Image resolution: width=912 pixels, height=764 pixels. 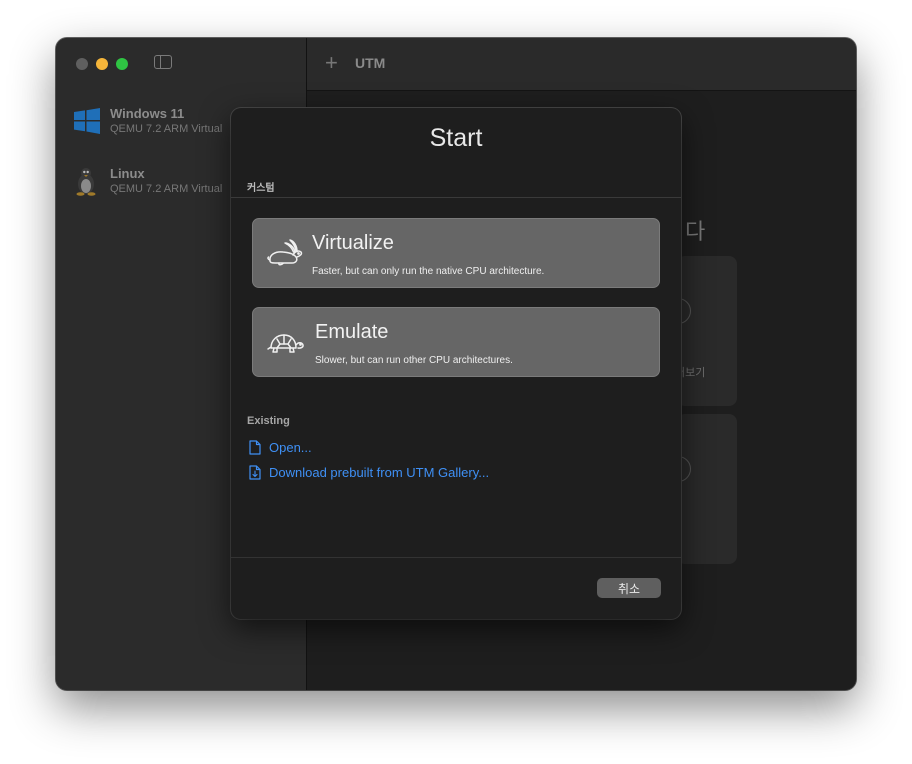 I want to click on sheet-title: Start, so click(x=456, y=138).